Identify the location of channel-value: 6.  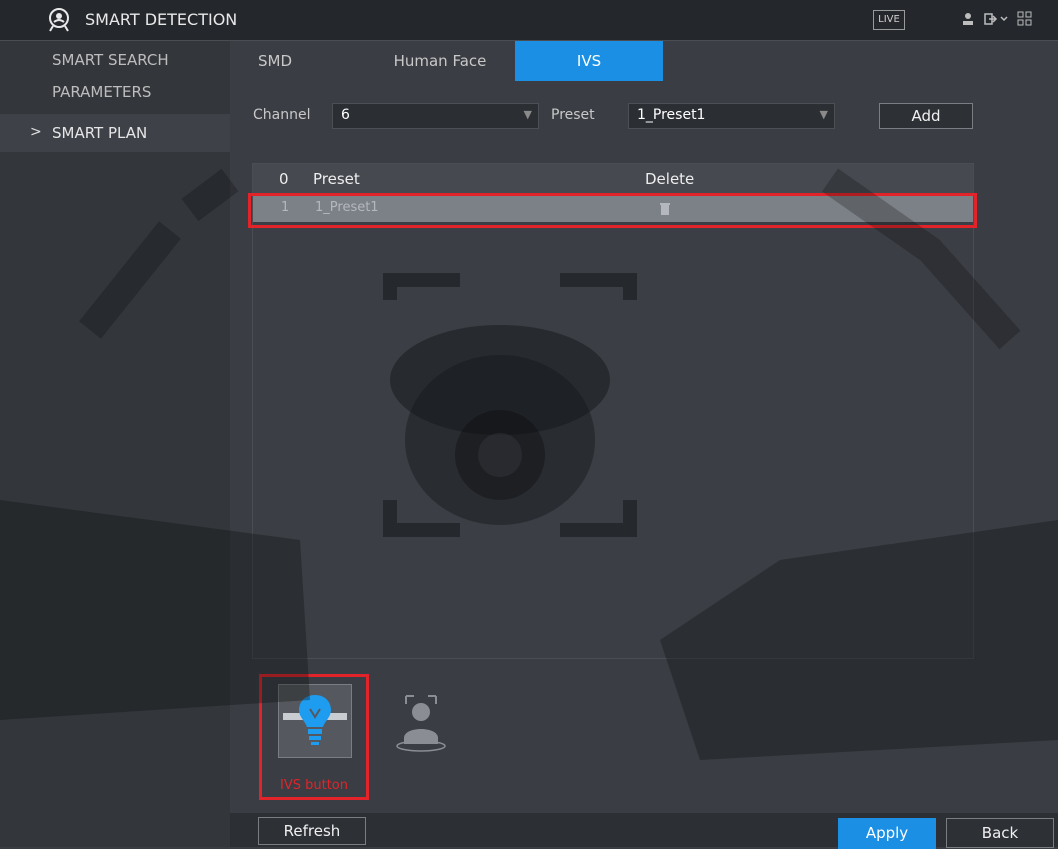
(345, 115).